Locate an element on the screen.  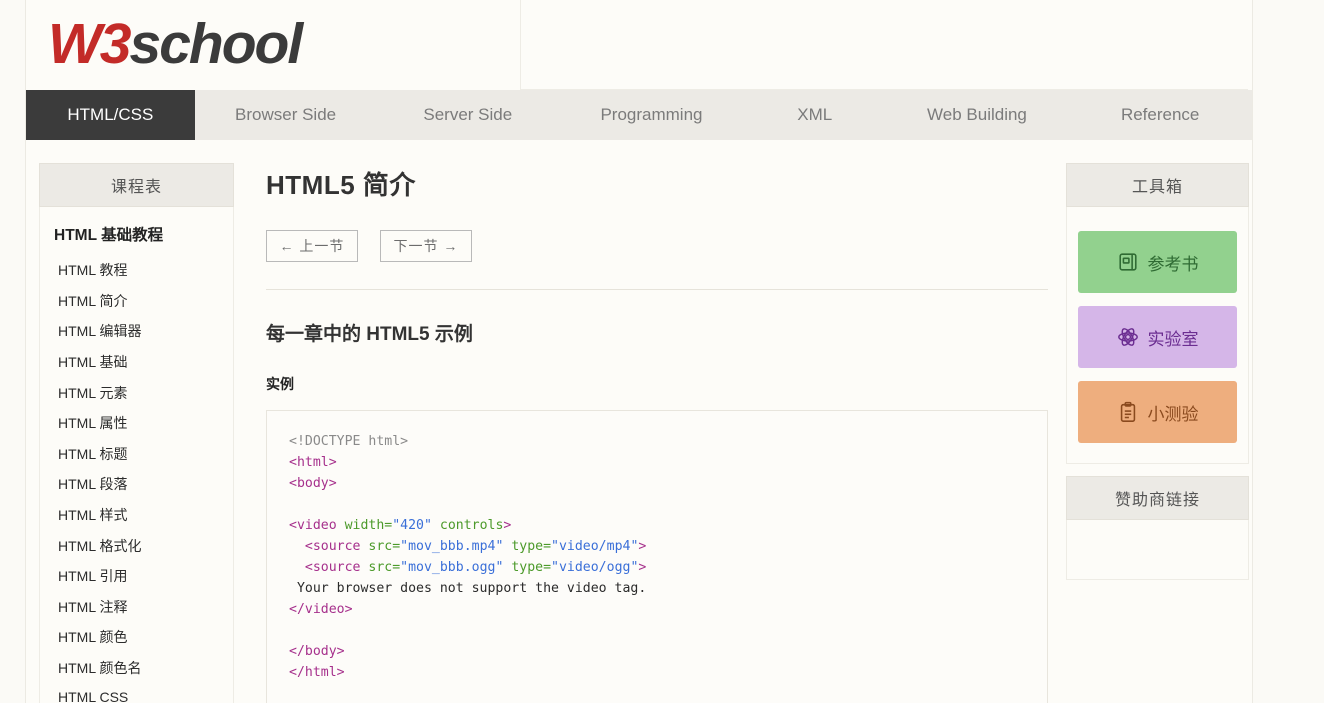
sidebar-item: HTML 颜色名 is located at coordinates (136, 668).